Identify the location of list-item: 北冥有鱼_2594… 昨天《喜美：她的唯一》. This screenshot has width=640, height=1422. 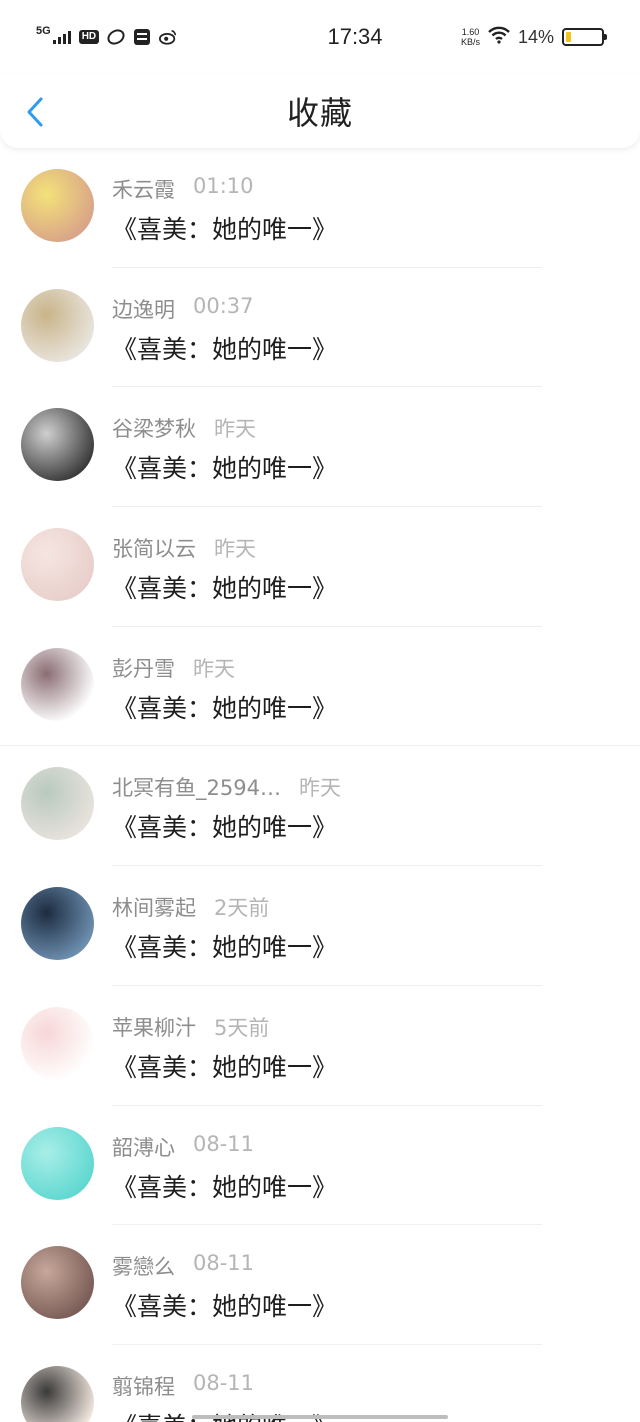
(320, 806).